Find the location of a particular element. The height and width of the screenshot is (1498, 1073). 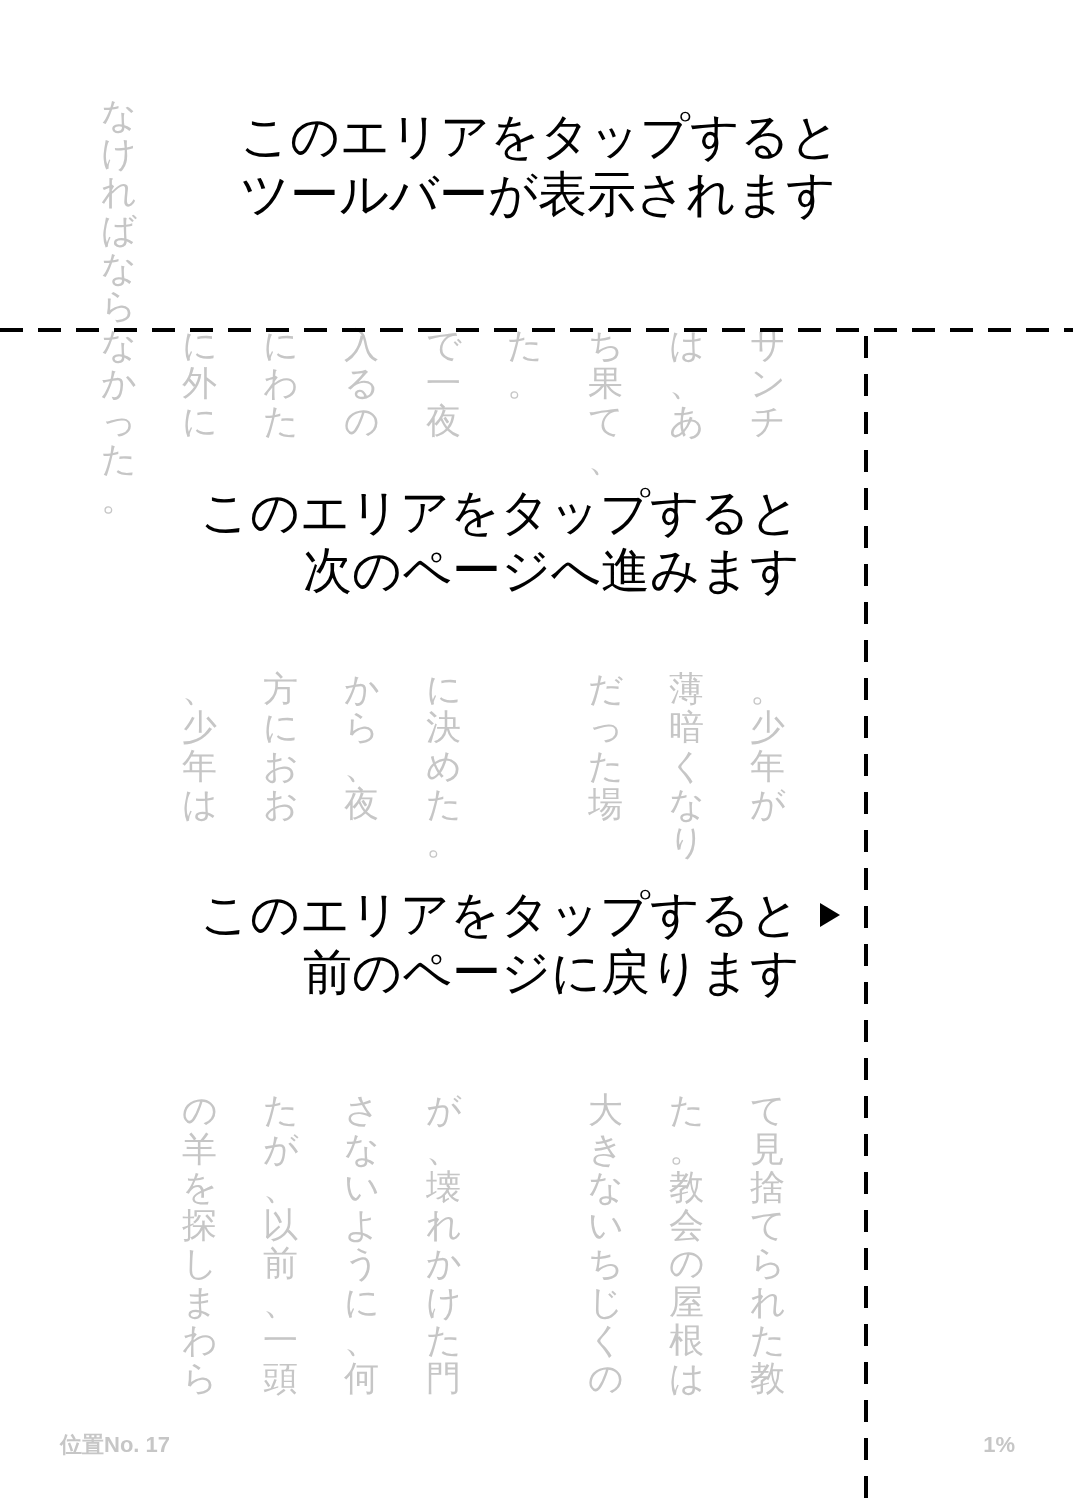

page-text: なければならなかった。 is located at coordinates (118, 306).